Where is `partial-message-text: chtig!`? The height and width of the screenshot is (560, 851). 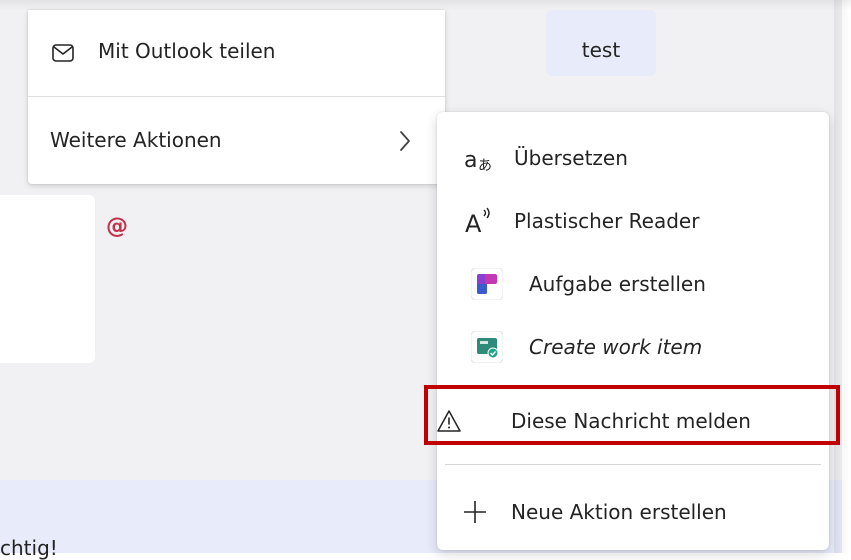 partial-message-text: chtig! is located at coordinates (29, 548).